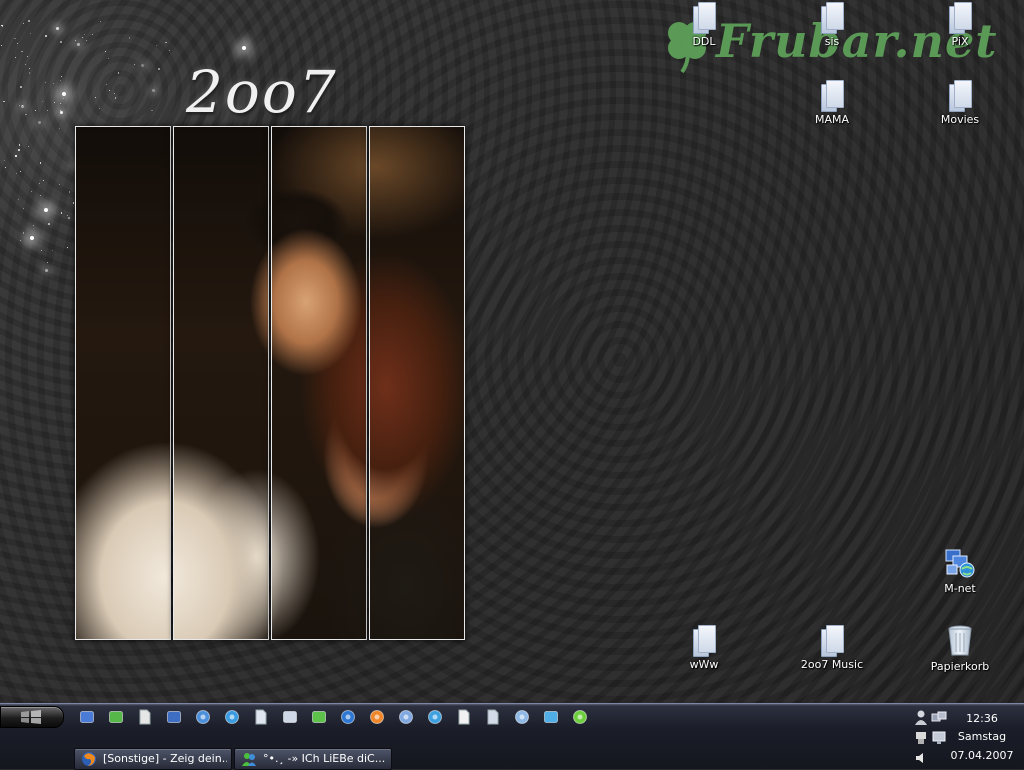 The height and width of the screenshot is (770, 1024). Describe the element at coordinates (921, 718) in the screenshot. I see `user-icon` at that location.